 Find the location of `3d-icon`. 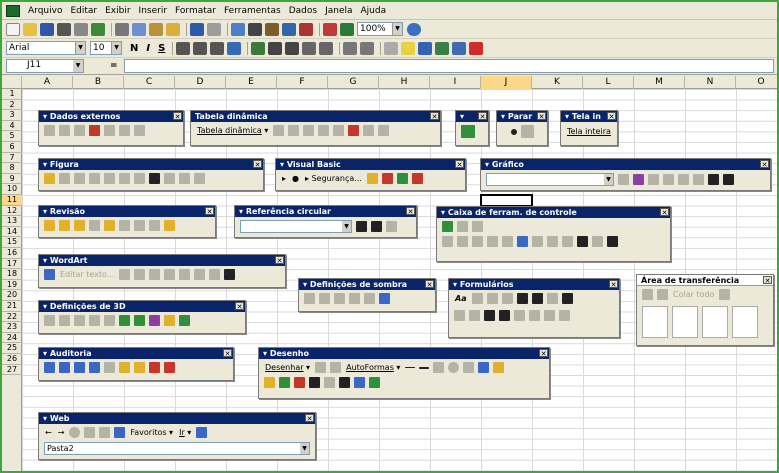

3d-icon is located at coordinates (374, 382).